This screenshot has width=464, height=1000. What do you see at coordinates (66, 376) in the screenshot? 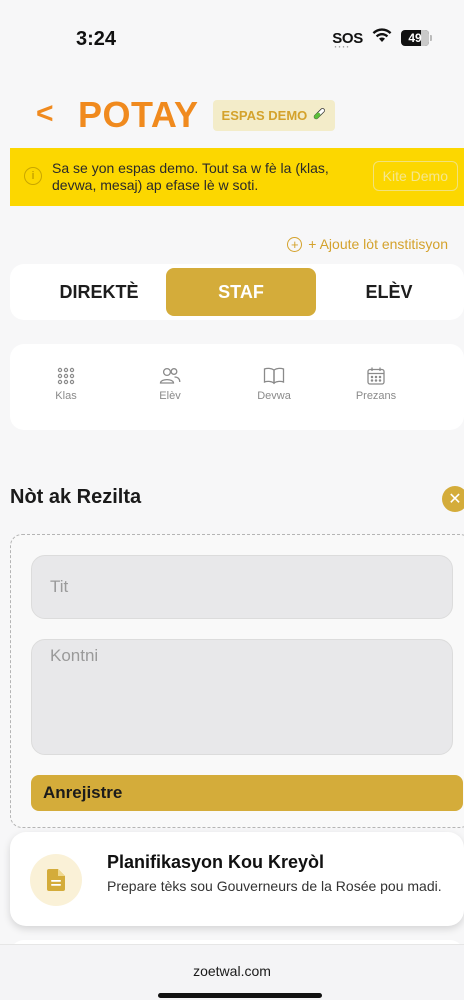
I see `grid-icon` at bounding box center [66, 376].